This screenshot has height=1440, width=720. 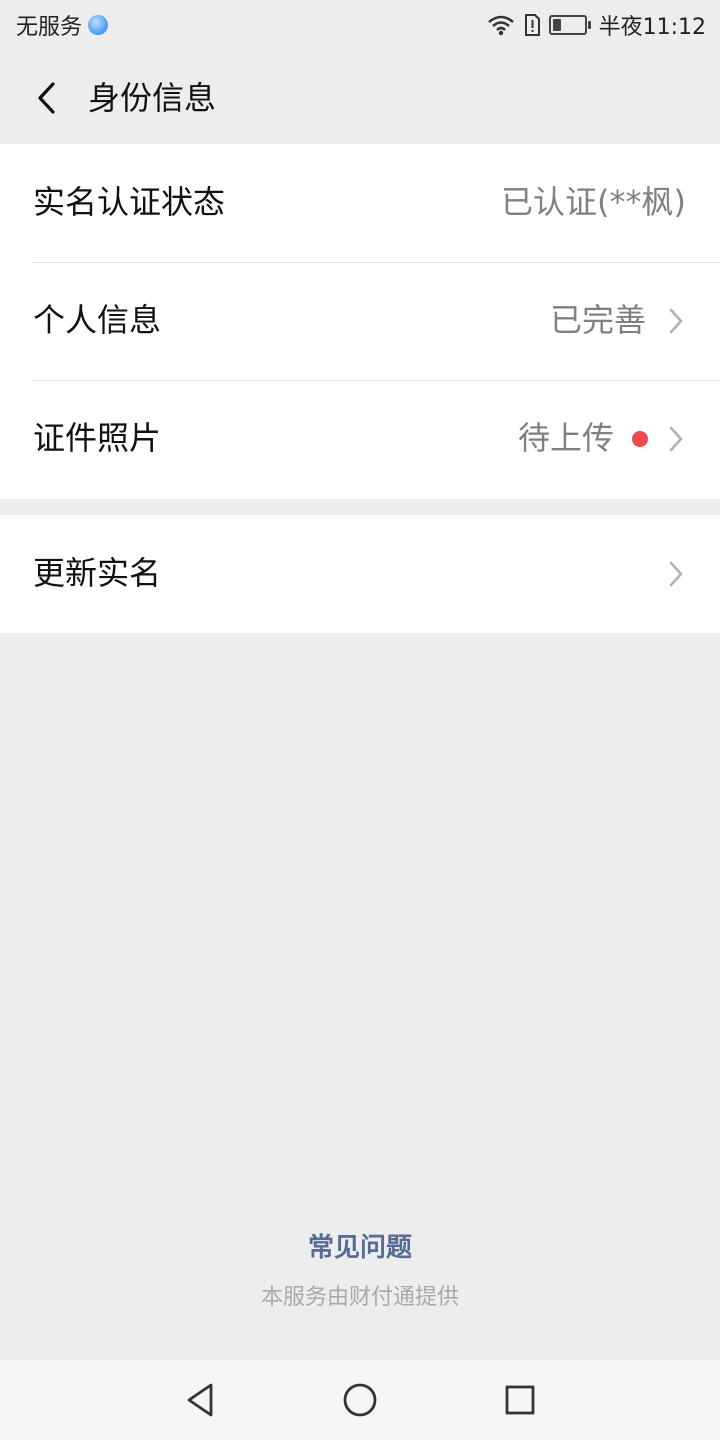 I want to click on row-id-photos: 证件照片 待上传, so click(x=360, y=439).